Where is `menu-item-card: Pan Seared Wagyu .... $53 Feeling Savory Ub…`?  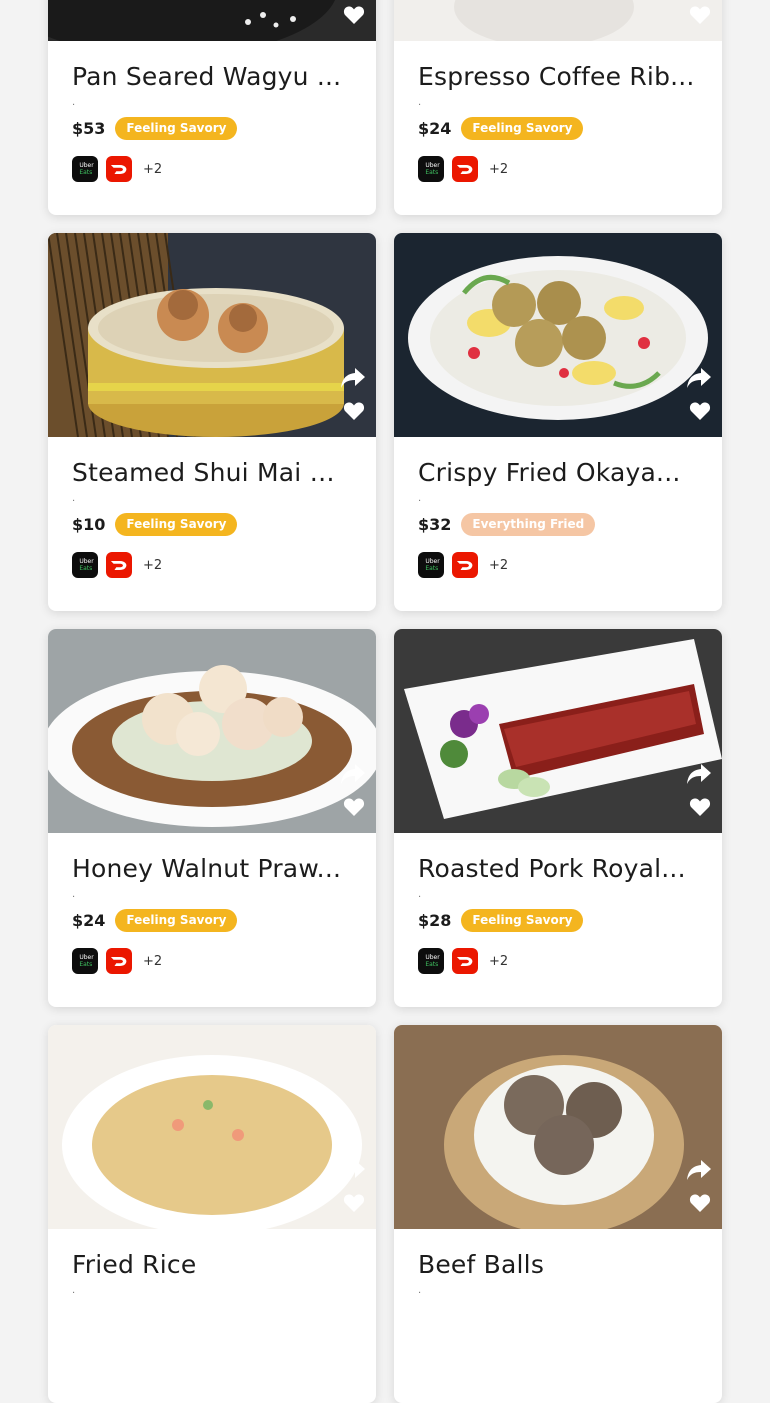 menu-item-card: Pan Seared Wagyu .... $53 Feeling Savory Ub… is located at coordinates (212, 107).